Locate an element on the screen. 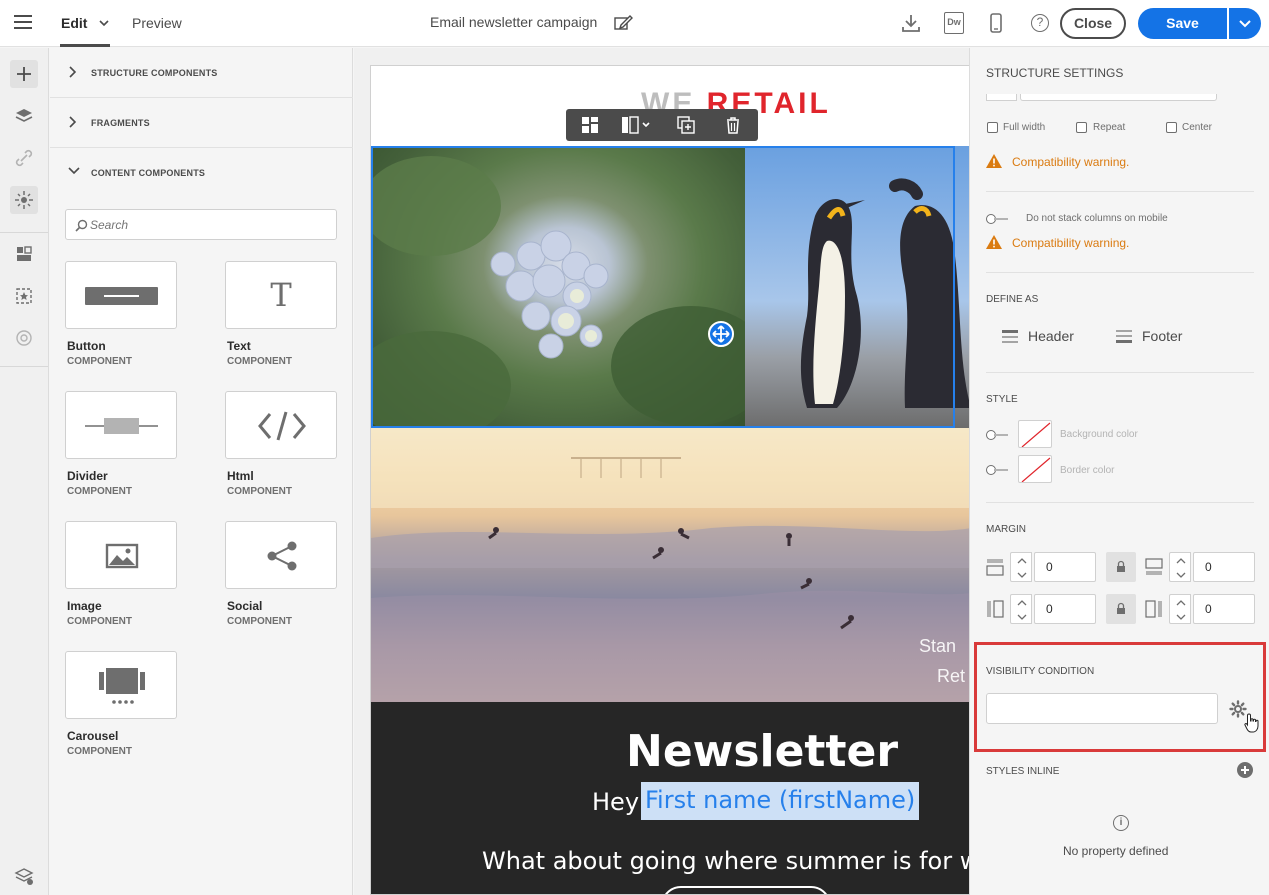 The image size is (1269, 895). define-header-option: Header is located at coordinates (1051, 336).